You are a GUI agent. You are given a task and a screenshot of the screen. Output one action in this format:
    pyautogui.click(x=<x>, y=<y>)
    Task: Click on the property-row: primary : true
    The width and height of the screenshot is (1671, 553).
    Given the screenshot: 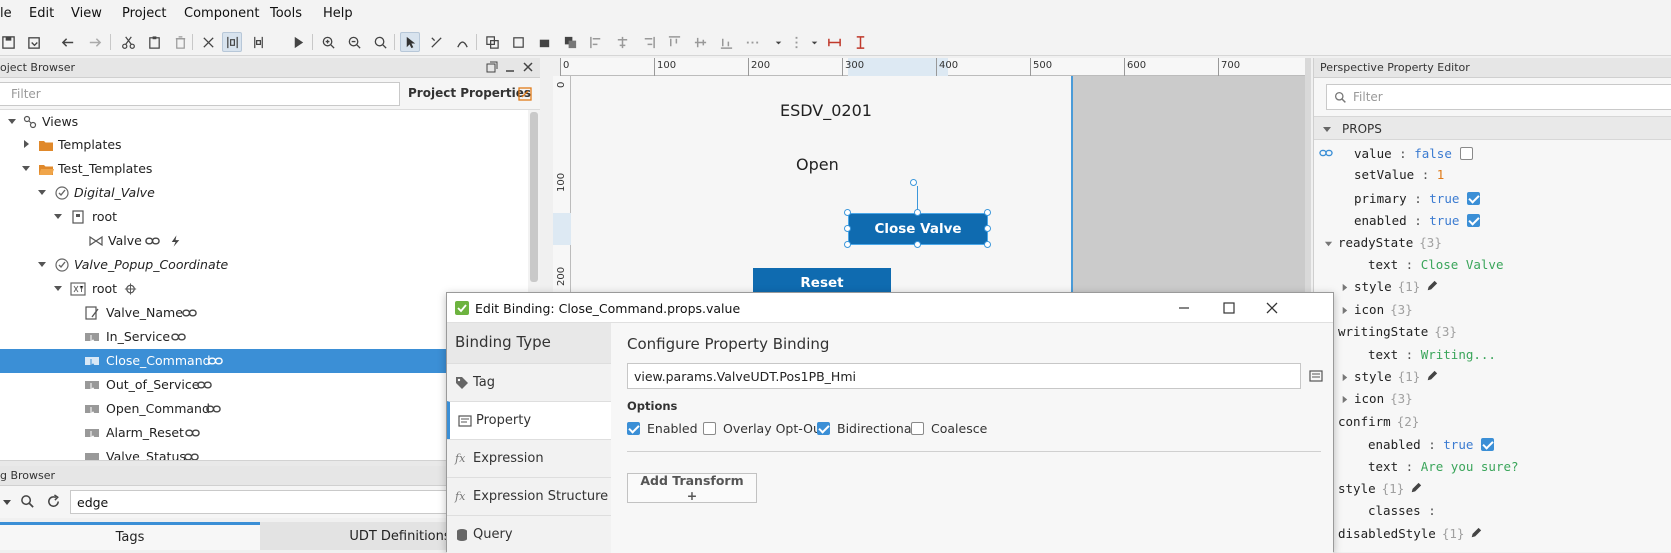 What is the action you would take?
    pyautogui.click(x=1492, y=198)
    